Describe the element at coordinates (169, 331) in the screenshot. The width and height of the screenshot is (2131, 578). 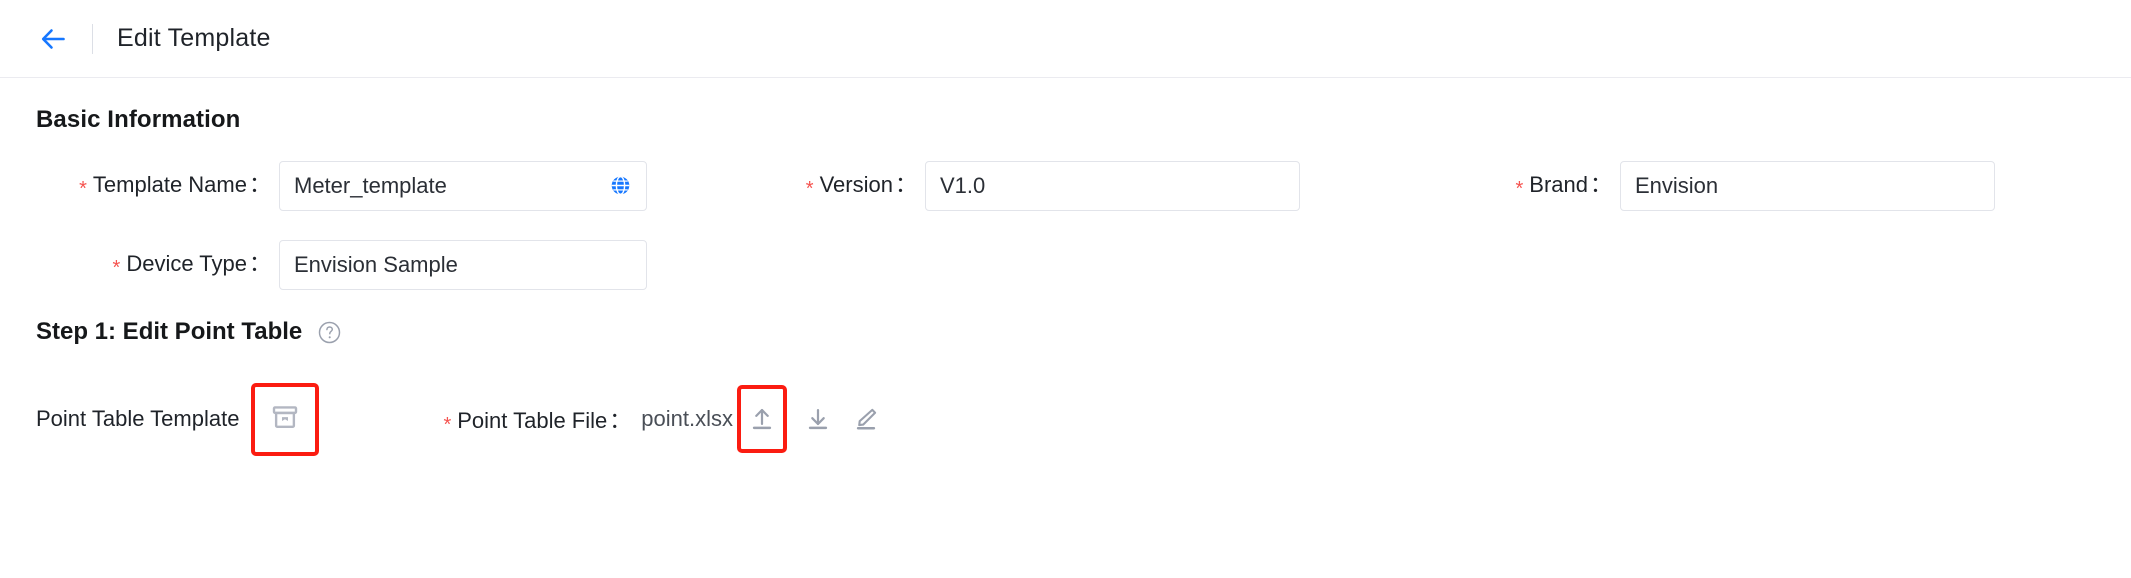
I see `step-one-title: Step 1: Edit Point Table` at that location.